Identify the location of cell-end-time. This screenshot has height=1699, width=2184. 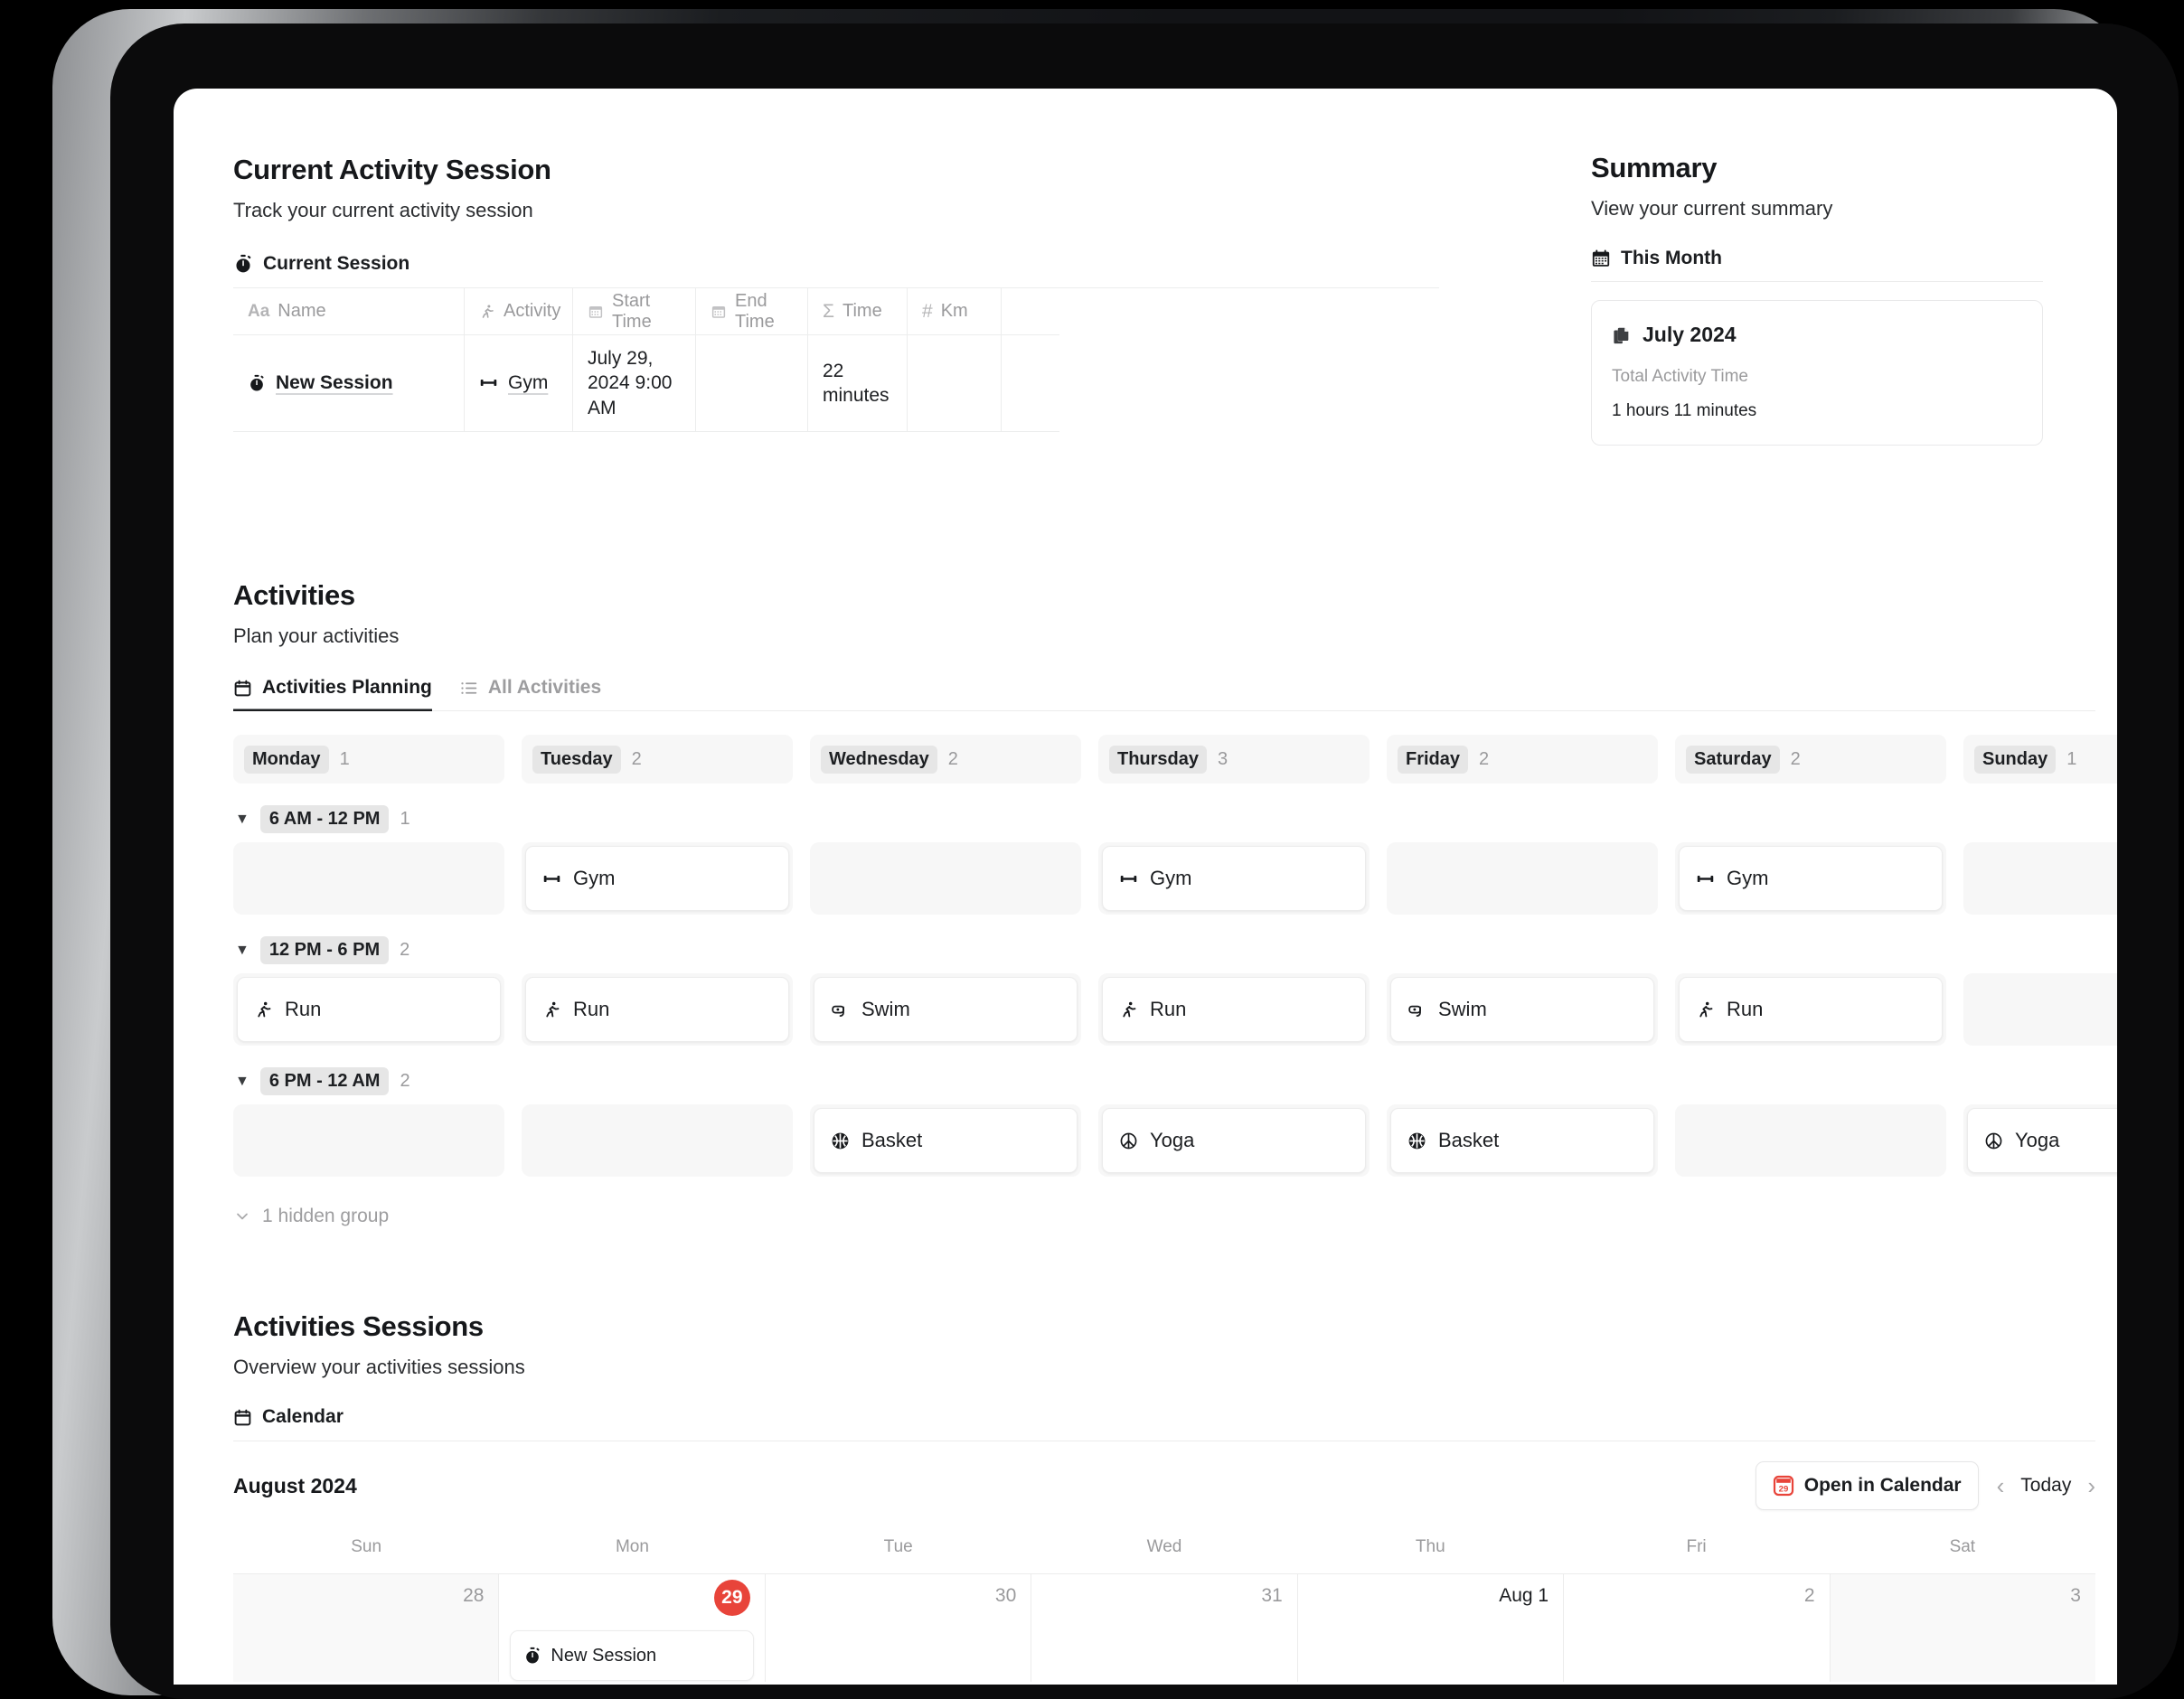
(752, 384).